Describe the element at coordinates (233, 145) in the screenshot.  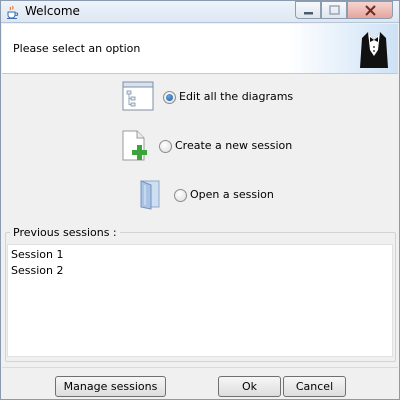
I see `option-create-session-label: Create a new session` at that location.